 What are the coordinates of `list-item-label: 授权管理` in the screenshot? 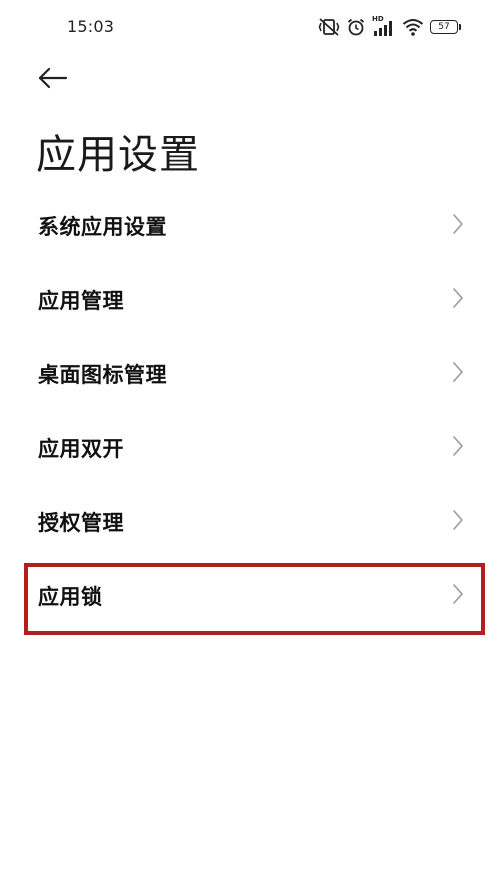 It's located at (81, 523).